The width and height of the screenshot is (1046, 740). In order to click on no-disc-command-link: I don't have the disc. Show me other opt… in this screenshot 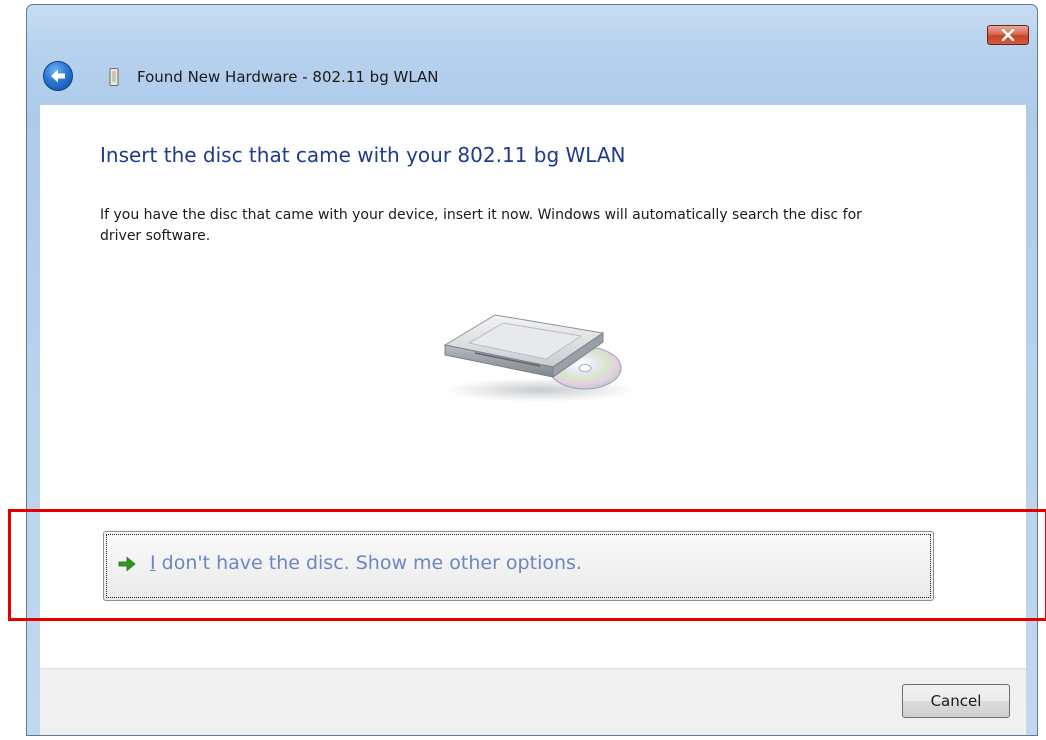, I will do `click(518, 566)`.